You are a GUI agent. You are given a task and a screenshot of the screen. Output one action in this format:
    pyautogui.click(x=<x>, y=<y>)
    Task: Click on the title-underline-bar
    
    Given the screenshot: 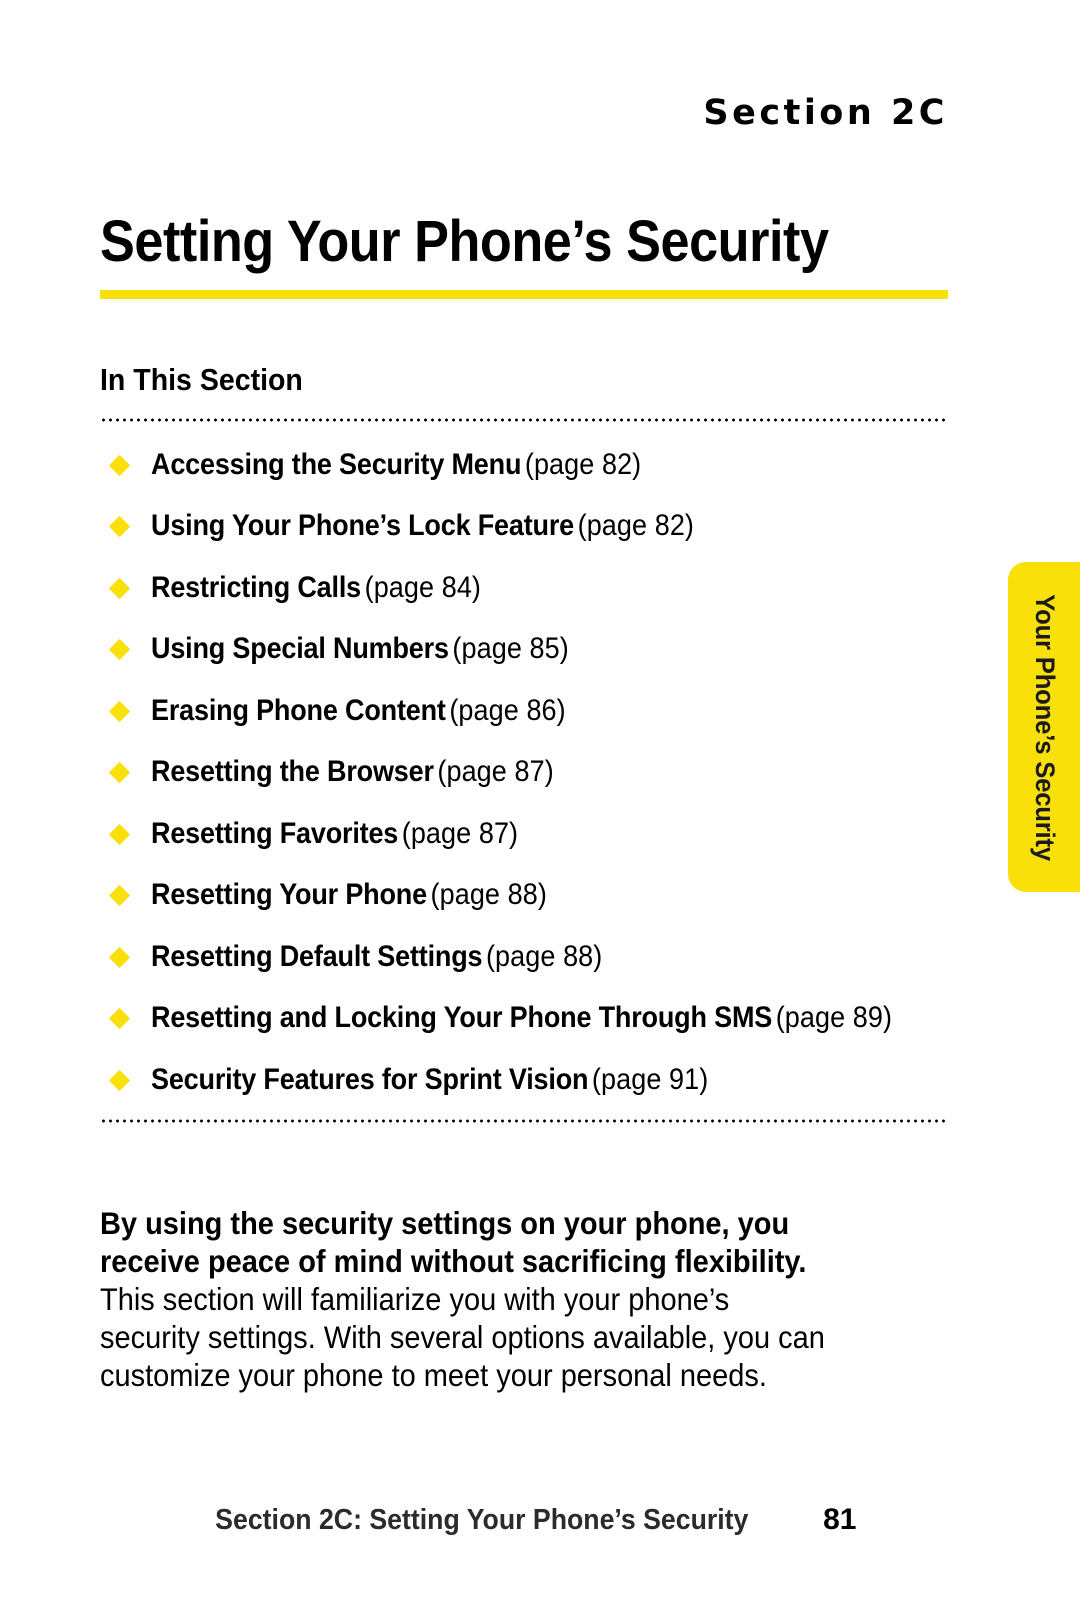 What is the action you would take?
    pyautogui.click(x=524, y=295)
    